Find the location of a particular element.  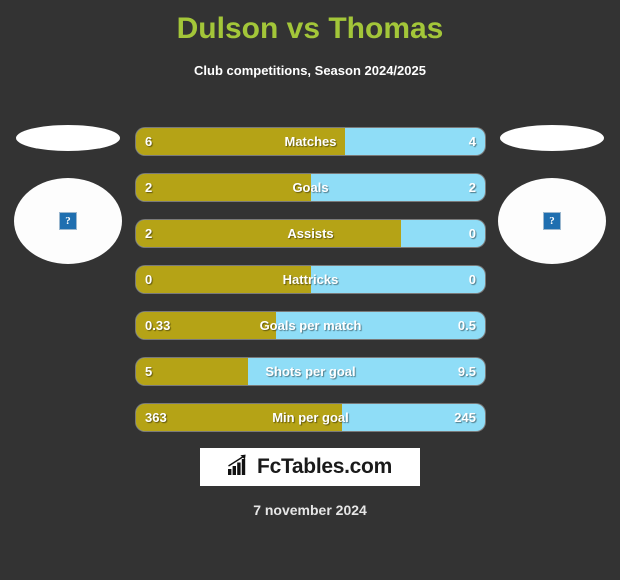

stat-row-goals: 2 Goals 2 is located at coordinates (310, 187).